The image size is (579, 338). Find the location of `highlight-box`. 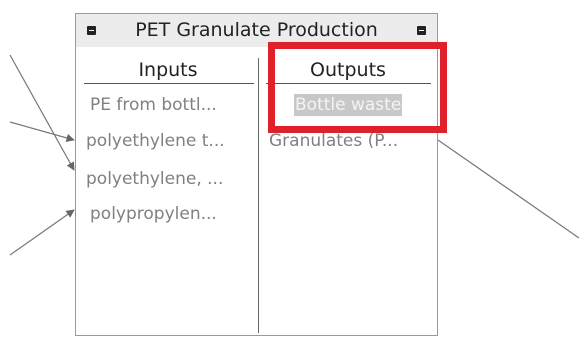

highlight-box is located at coordinates (357, 87).